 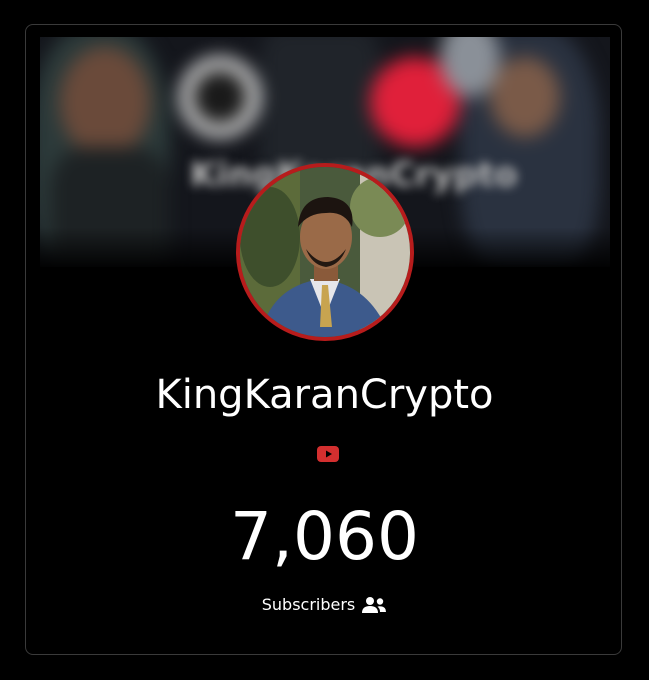 What do you see at coordinates (324, 536) in the screenshot?
I see `subscriber-count: 7,060` at bounding box center [324, 536].